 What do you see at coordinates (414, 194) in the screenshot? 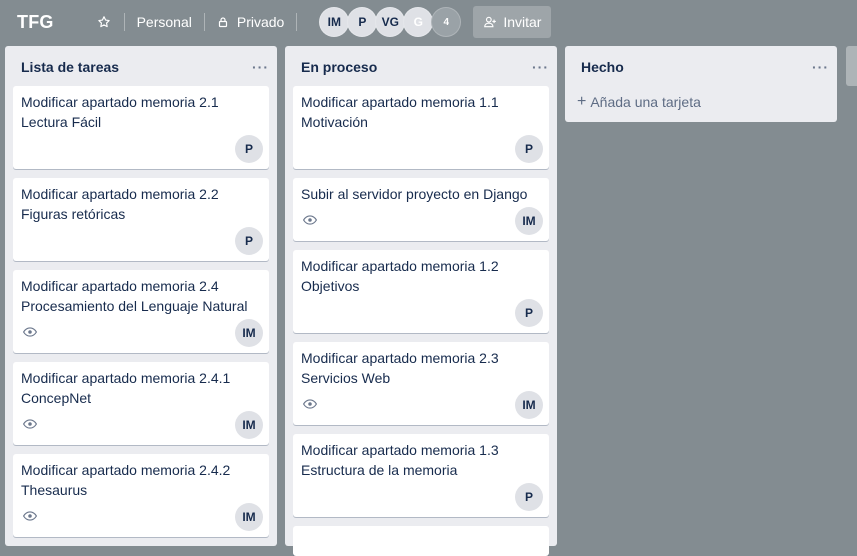
I see `card-title: Subir al servidor proyecto en Django` at bounding box center [414, 194].